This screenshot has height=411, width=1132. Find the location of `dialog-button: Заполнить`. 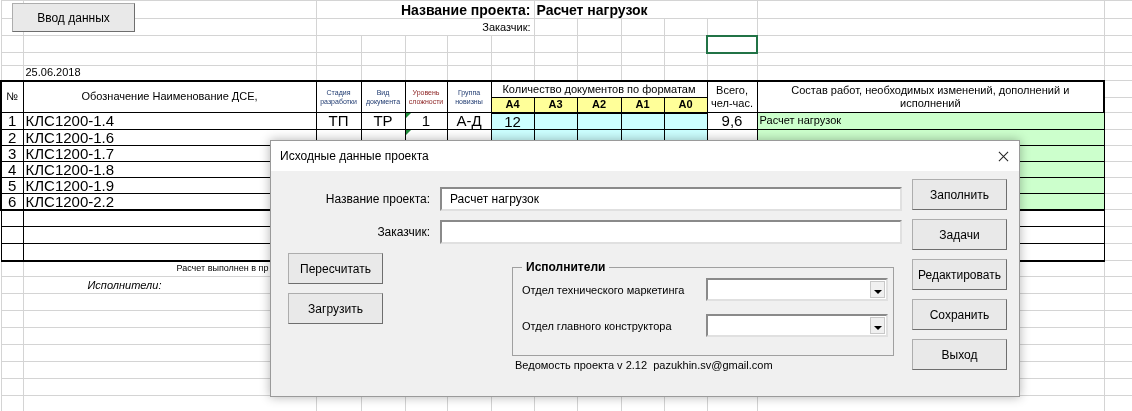

dialog-button: Заполнить is located at coordinates (959, 194).